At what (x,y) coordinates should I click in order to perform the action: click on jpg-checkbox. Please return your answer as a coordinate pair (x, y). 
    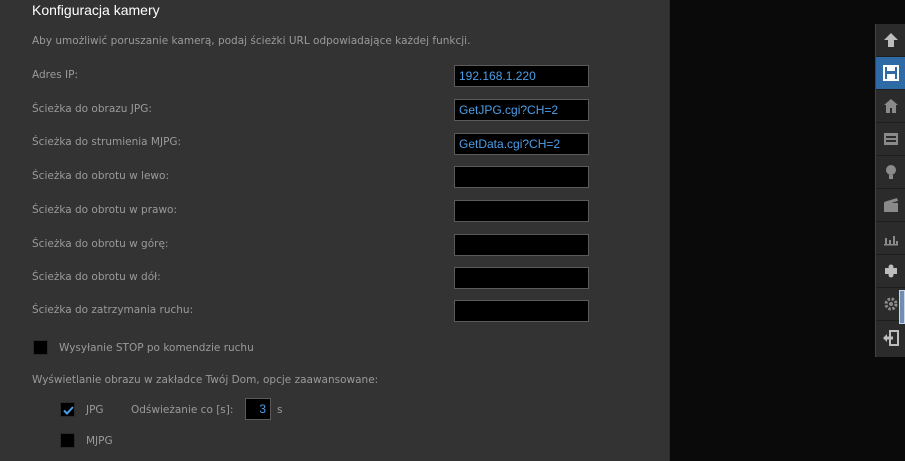
    Looking at the image, I should click on (67, 409).